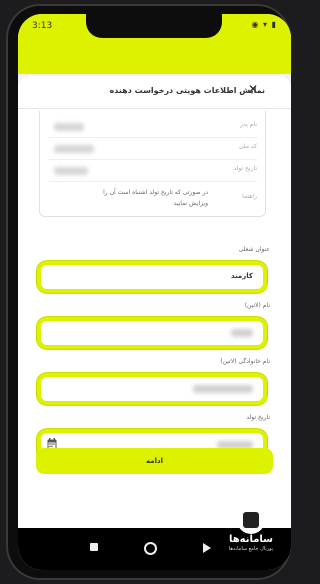 This screenshot has height=584, width=320. Describe the element at coordinates (223, 389) in the screenshot. I see `latin-lastname-value-blurred` at that location.